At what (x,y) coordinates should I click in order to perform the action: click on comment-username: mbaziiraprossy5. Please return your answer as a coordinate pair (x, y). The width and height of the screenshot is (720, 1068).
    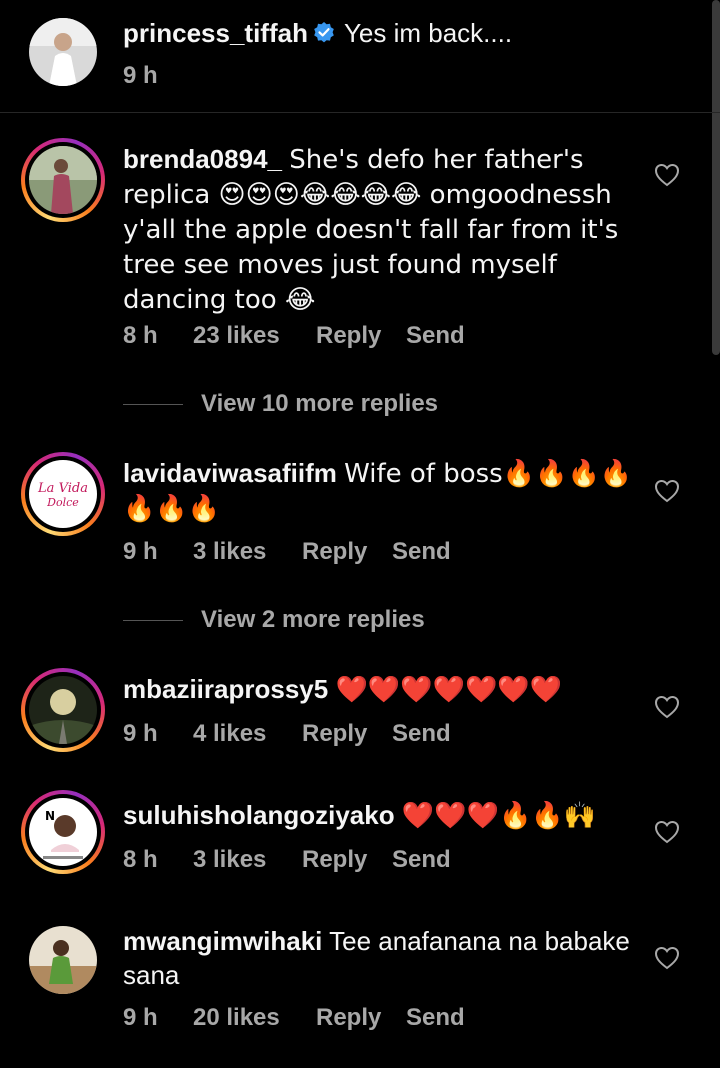
    Looking at the image, I should click on (225, 689).